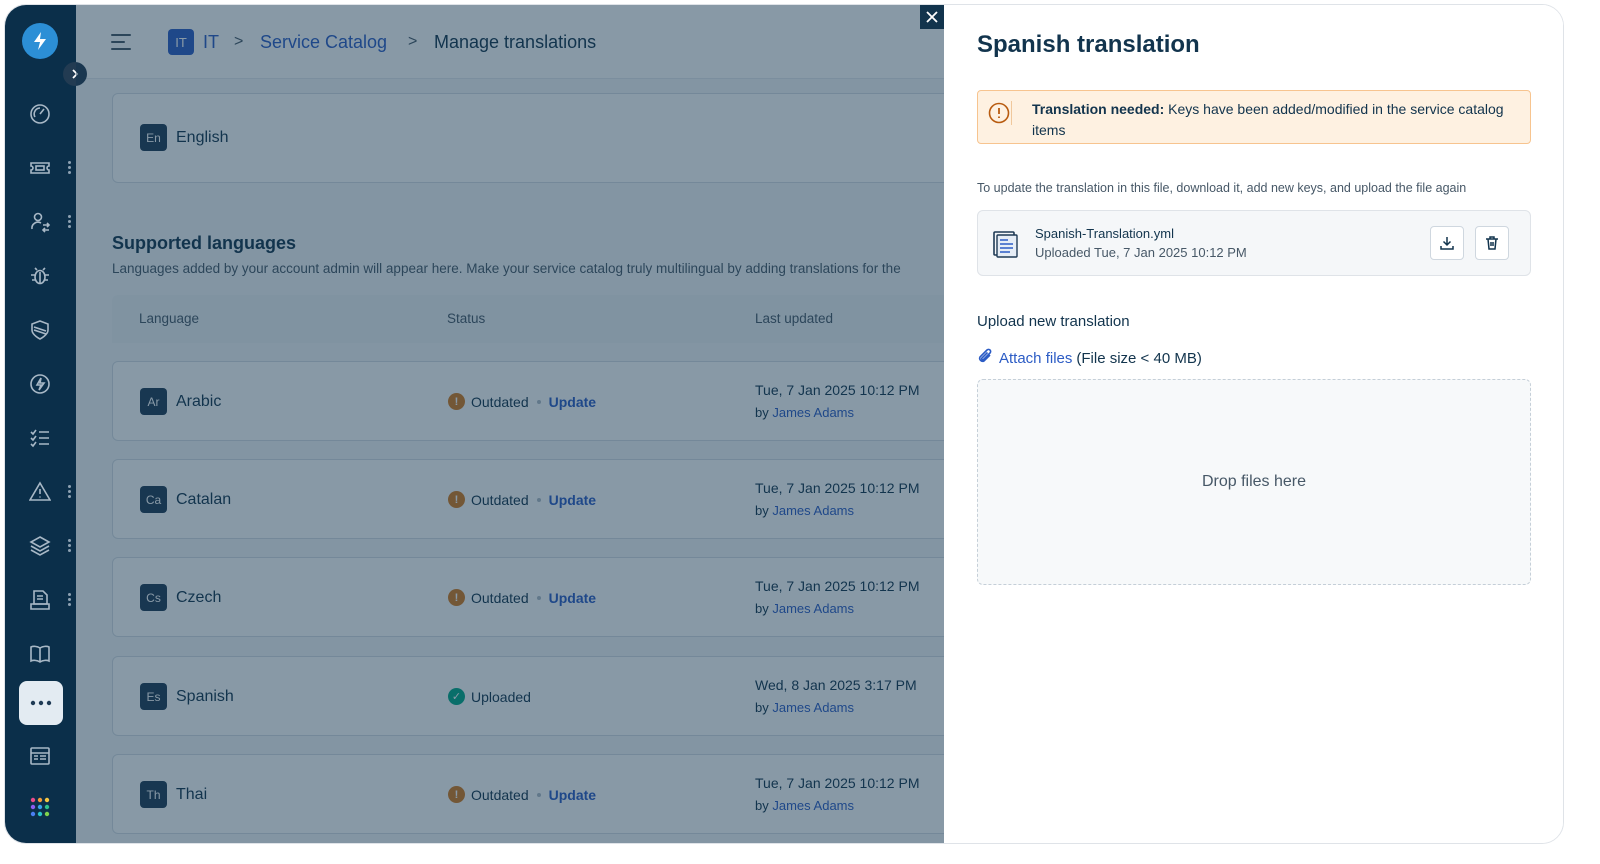 The width and height of the screenshot is (1600, 864). Describe the element at coordinates (40, 546) in the screenshot. I see `assets-icon` at that location.